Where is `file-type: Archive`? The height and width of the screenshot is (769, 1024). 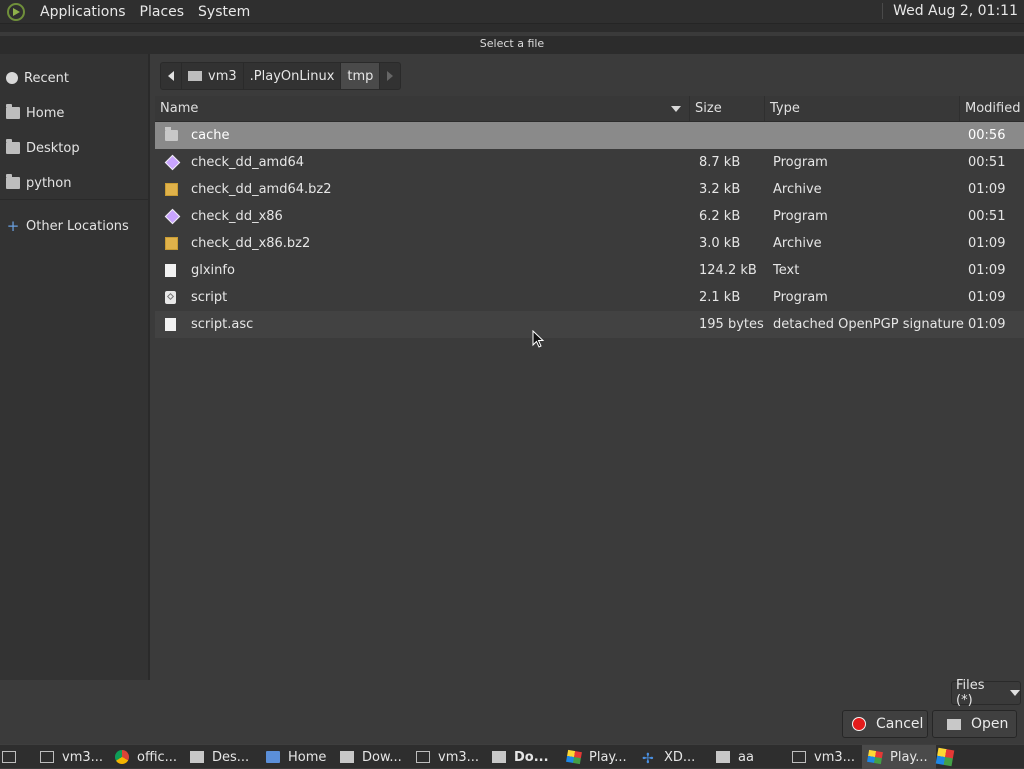 file-type: Archive is located at coordinates (797, 189).